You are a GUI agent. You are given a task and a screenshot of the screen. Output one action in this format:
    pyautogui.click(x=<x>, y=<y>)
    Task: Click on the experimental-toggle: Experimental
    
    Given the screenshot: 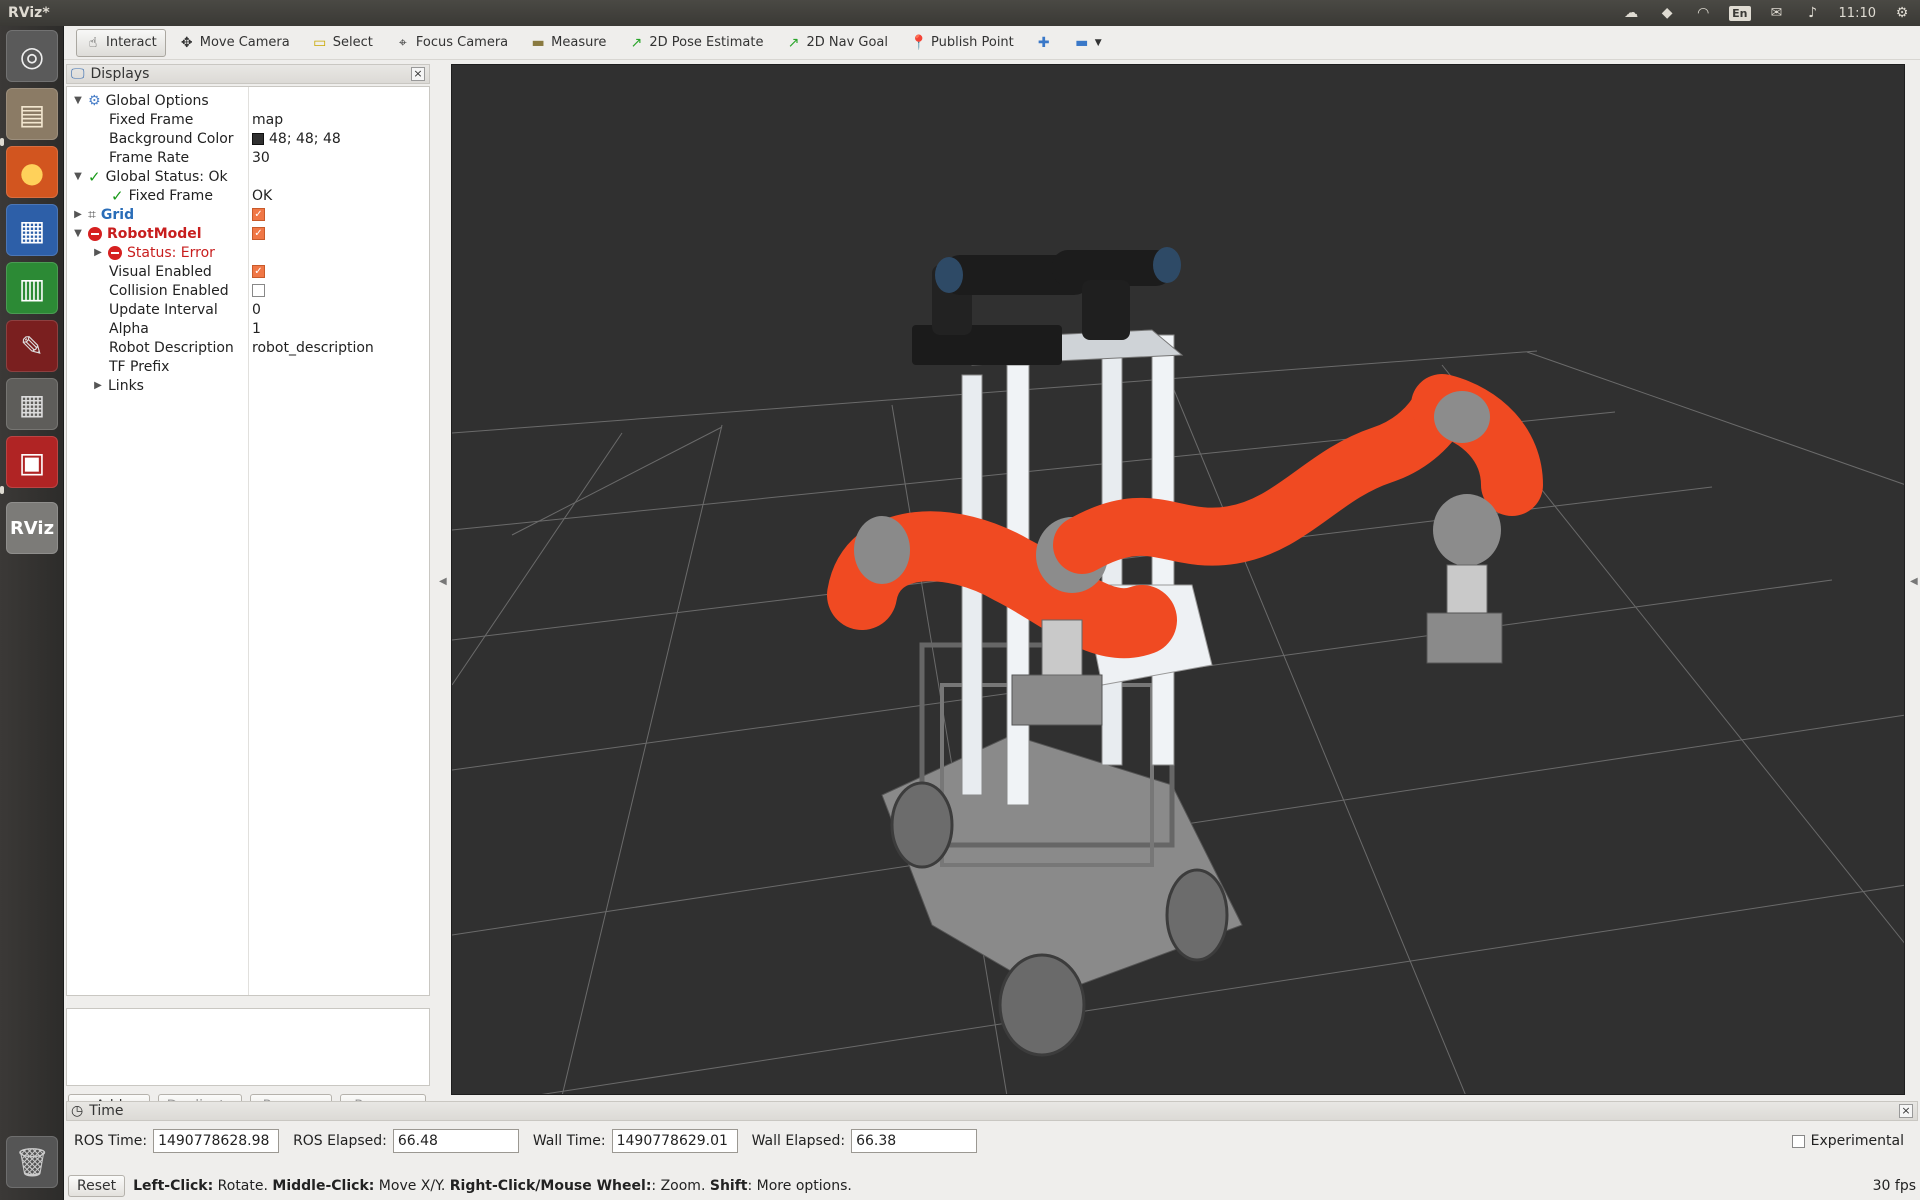 What is the action you would take?
    pyautogui.click(x=1847, y=1141)
    